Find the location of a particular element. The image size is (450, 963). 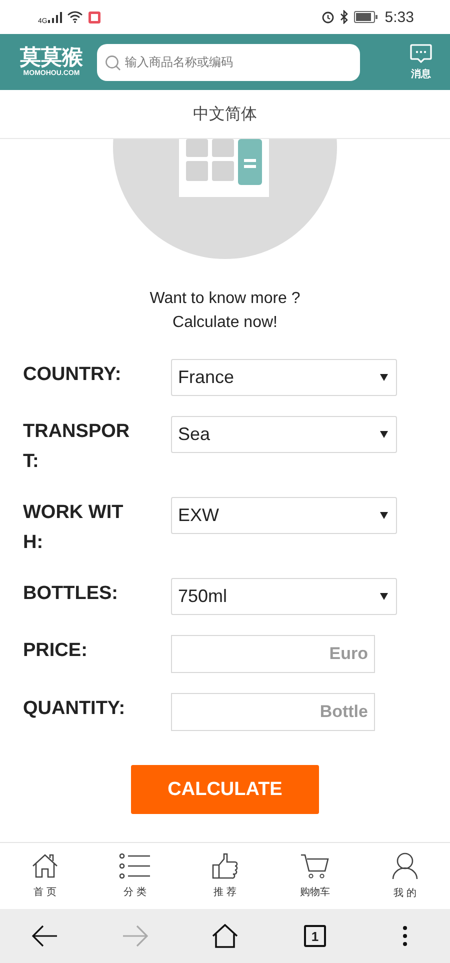

tab-count-button: 1 is located at coordinates (315, 936).